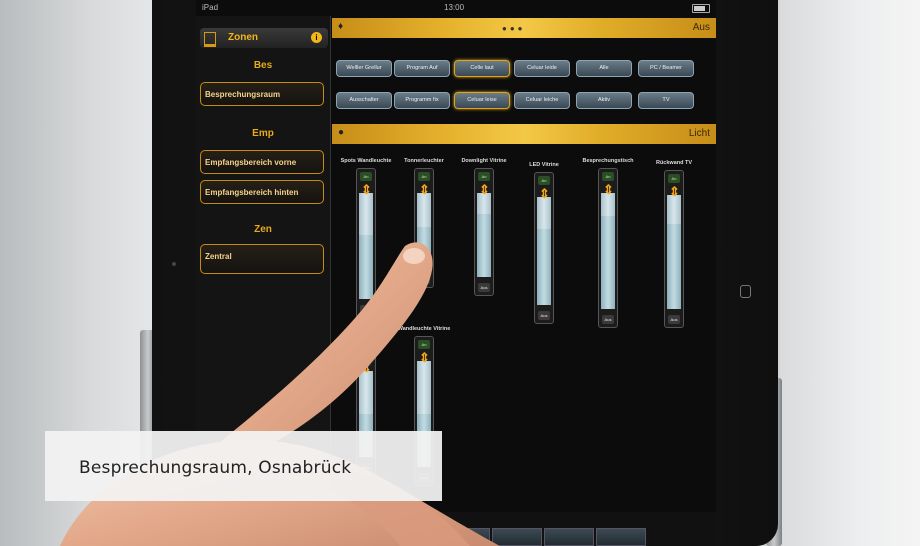 The width and height of the screenshot is (920, 546). Describe the element at coordinates (174, 264) in the screenshot. I see `camera-icon` at that location.